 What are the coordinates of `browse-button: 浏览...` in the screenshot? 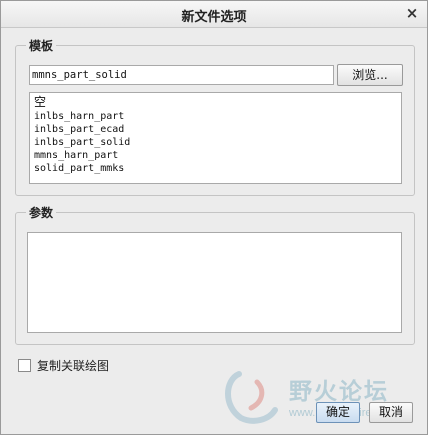 It's located at (370, 75).